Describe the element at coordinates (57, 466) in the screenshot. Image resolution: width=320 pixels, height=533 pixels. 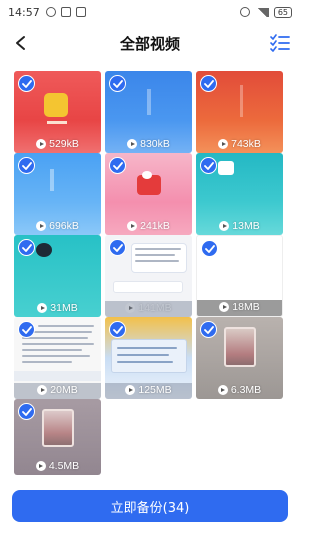
I see `video-size-label: 4.5MB` at that location.